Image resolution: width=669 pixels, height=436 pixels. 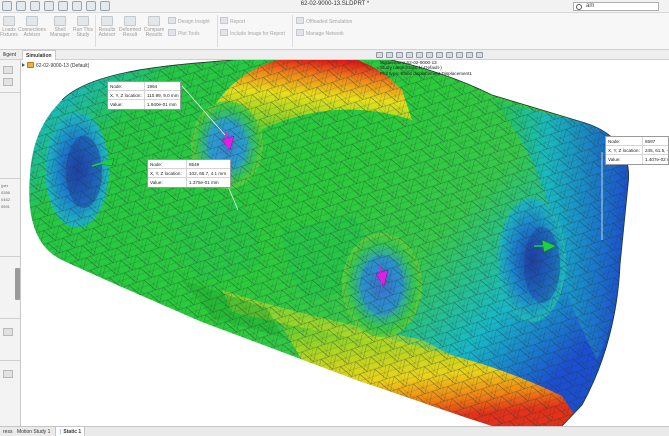 What do you see at coordinates (8, 82) in the screenshot?
I see `property-manager-icon` at bounding box center [8, 82].